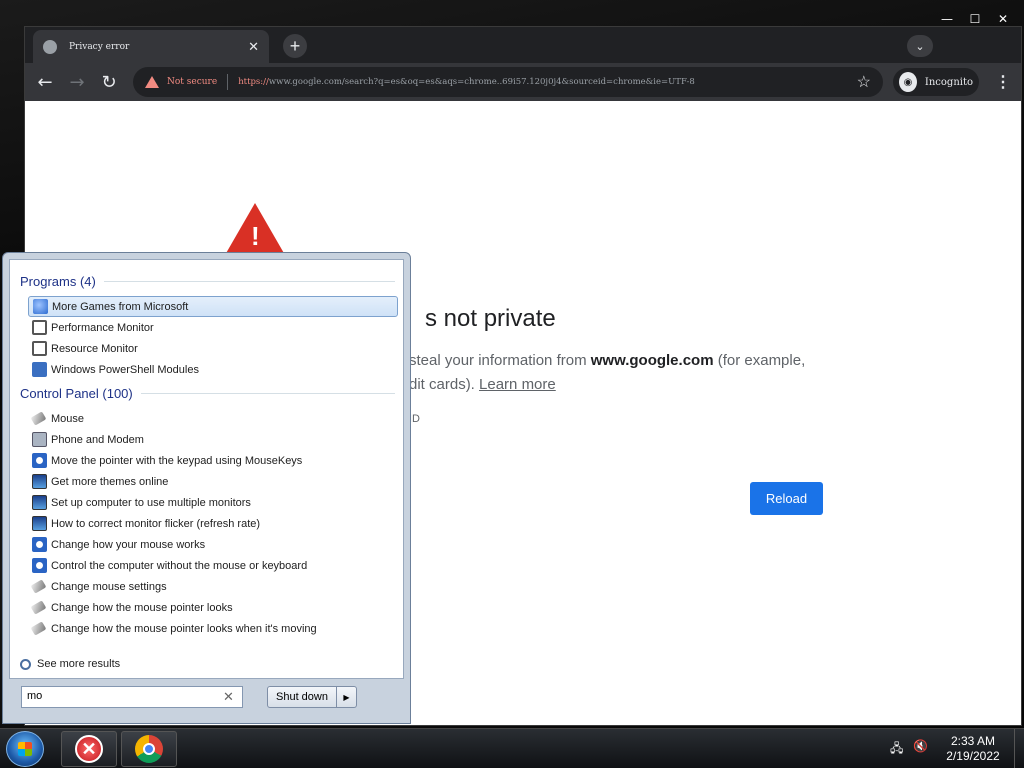 The width and height of the screenshot is (1024, 768). What do you see at coordinates (759, 360) in the screenshot?
I see `desc-text-c: (for example,` at bounding box center [759, 360].